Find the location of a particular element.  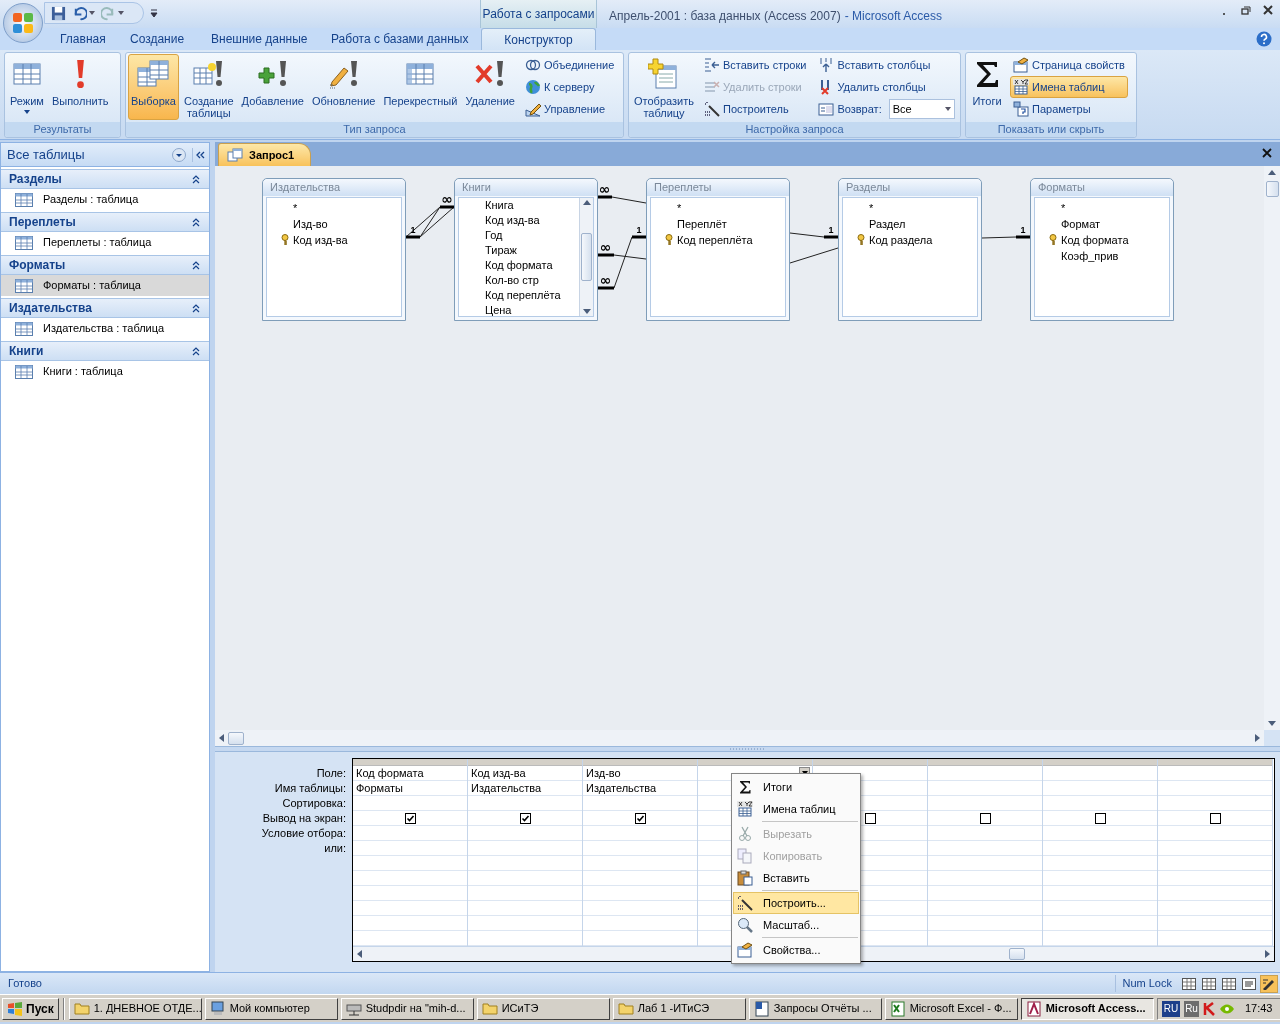

ribbon-button: Имена таблиц is located at coordinates (1069, 87).